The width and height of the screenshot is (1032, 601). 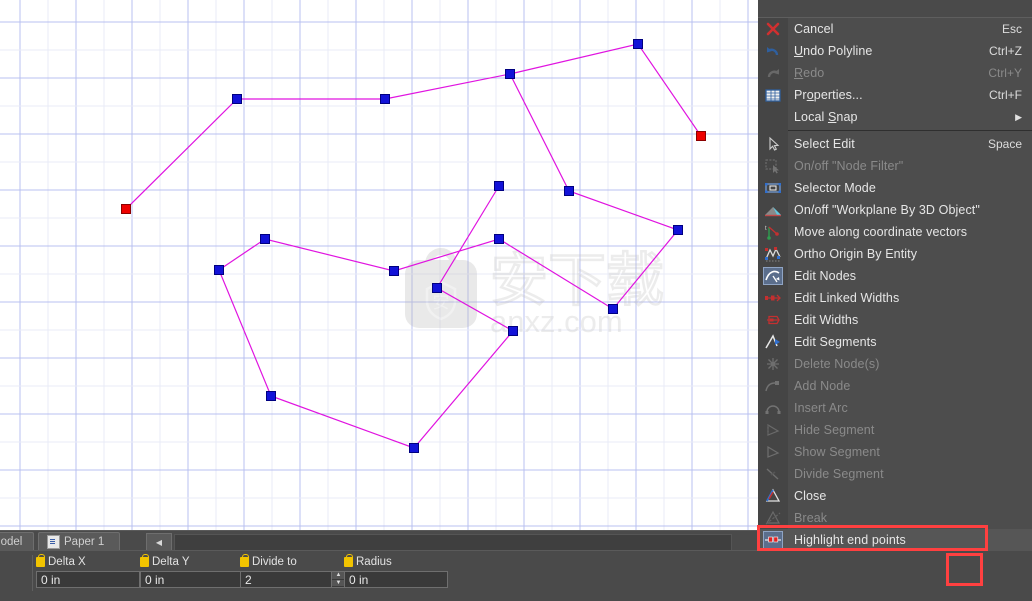 What do you see at coordinates (338, 579) in the screenshot?
I see `spinner-divide-to: ▲ ▼` at bounding box center [338, 579].